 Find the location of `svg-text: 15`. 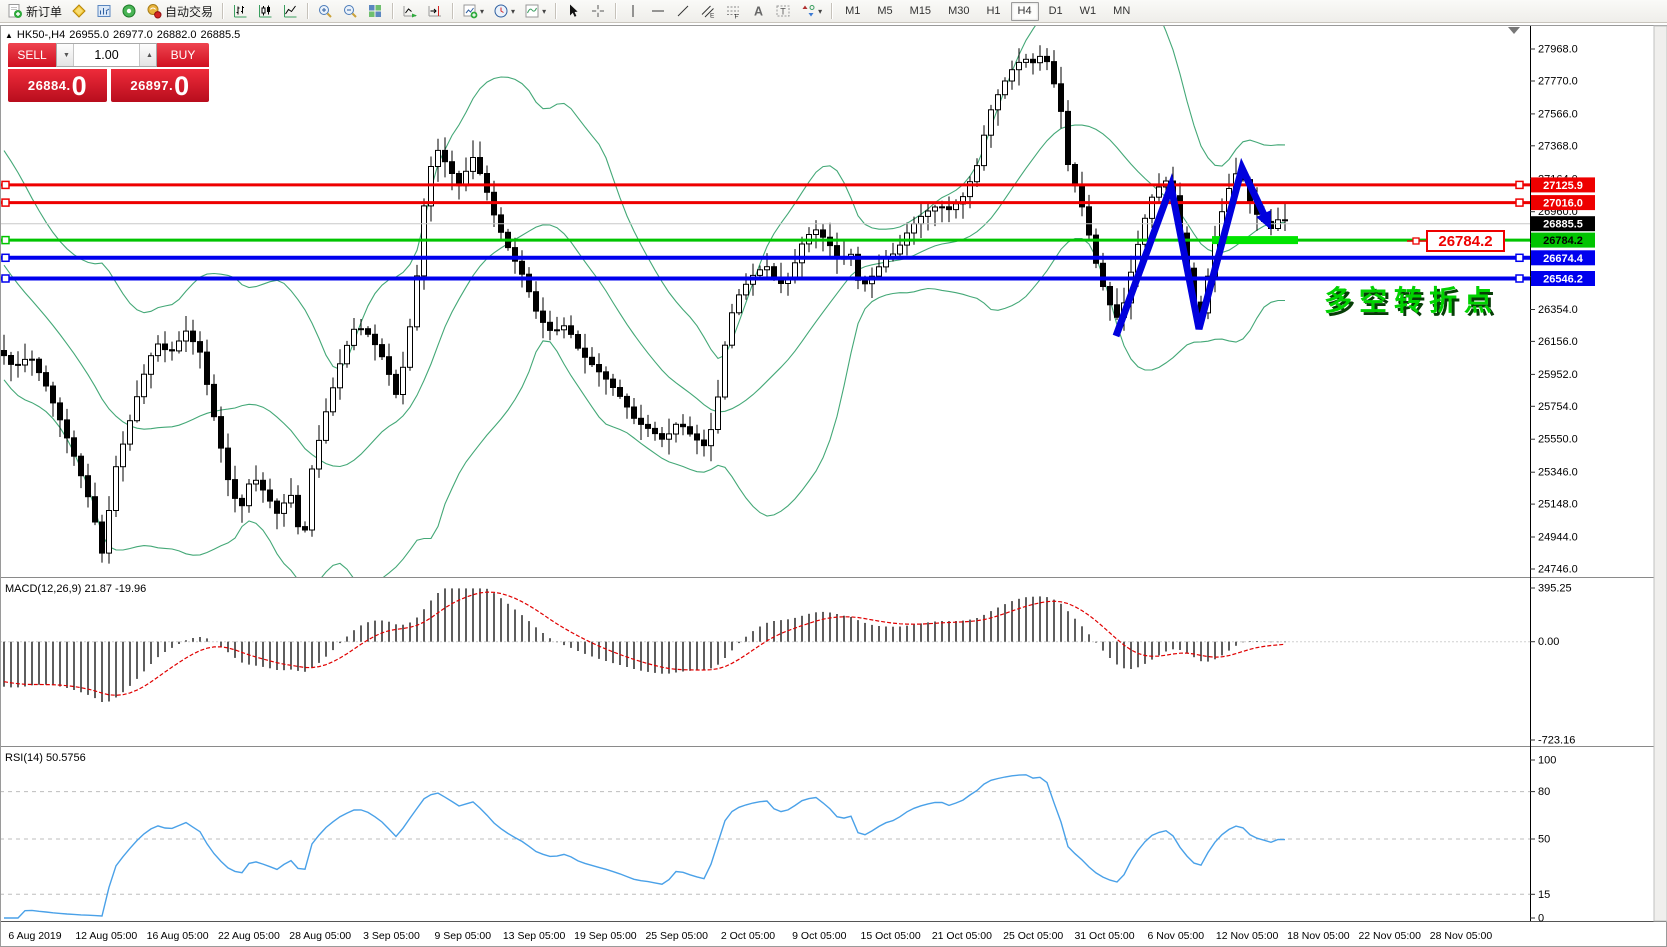

svg-text: 15 is located at coordinates (1544, 895).